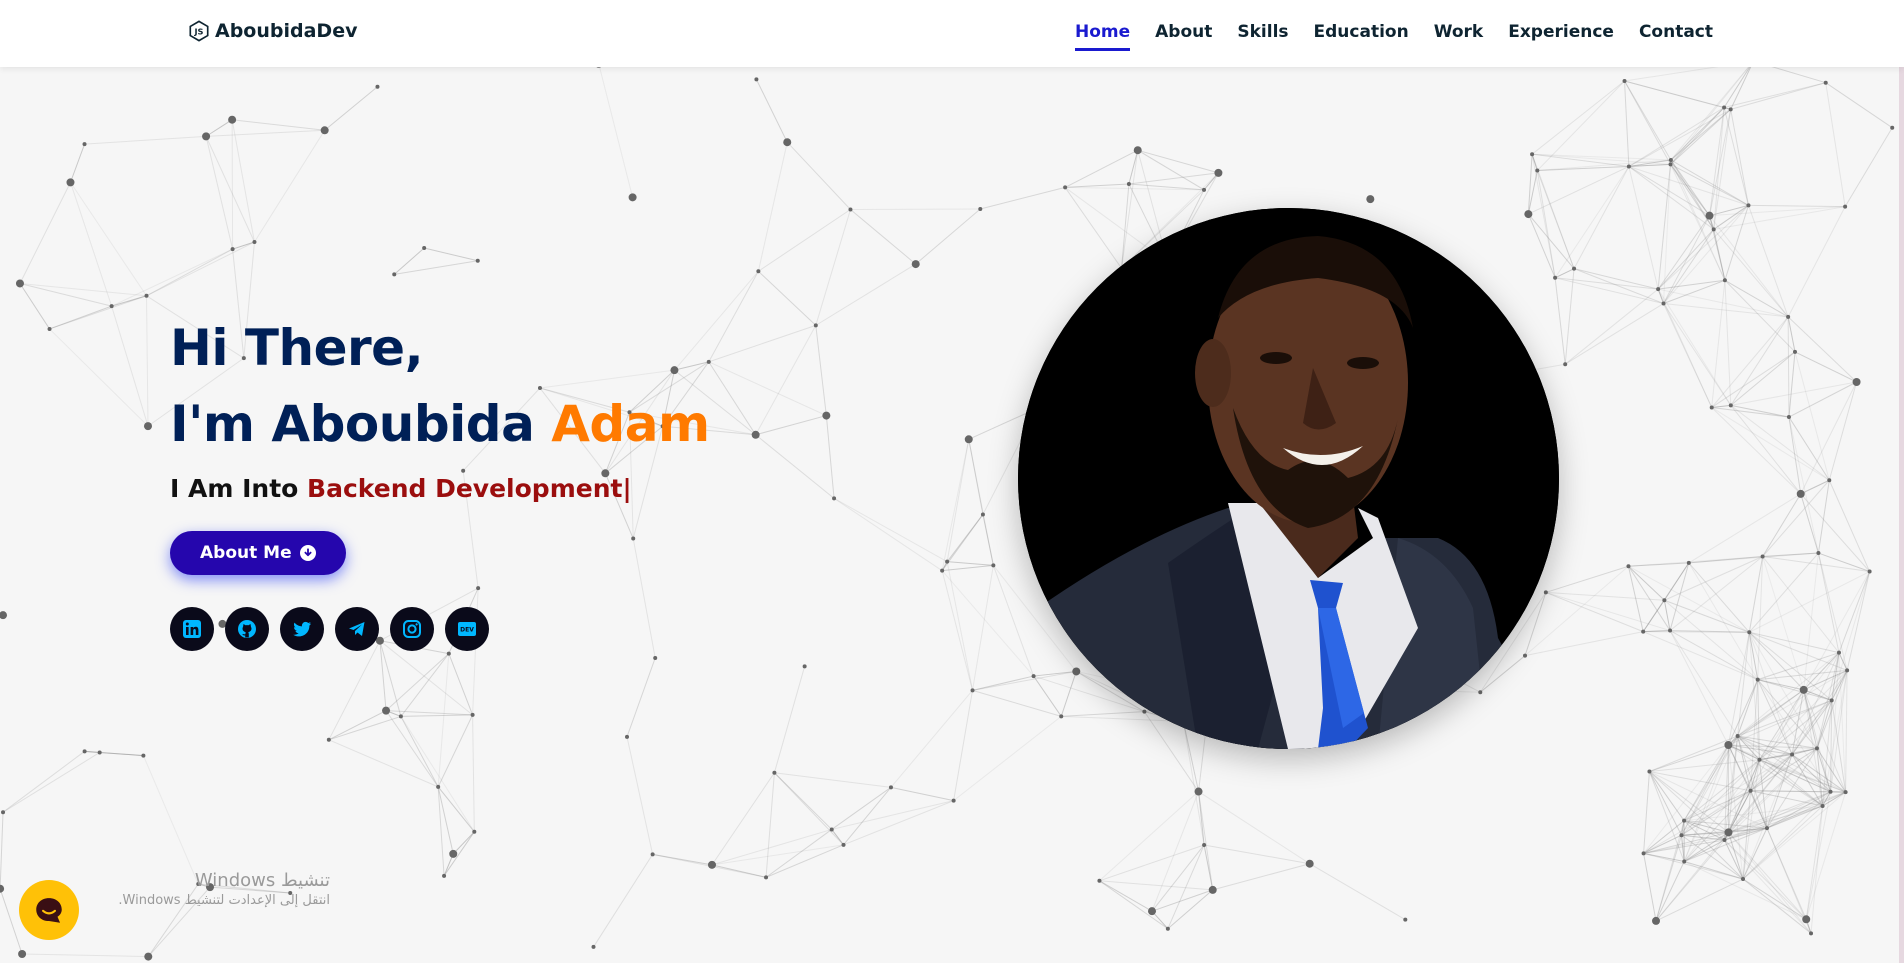 The width and height of the screenshot is (1904, 963). Describe the element at coordinates (272, 31) in the screenshot. I see `logo: JS AboubidaDev` at that location.